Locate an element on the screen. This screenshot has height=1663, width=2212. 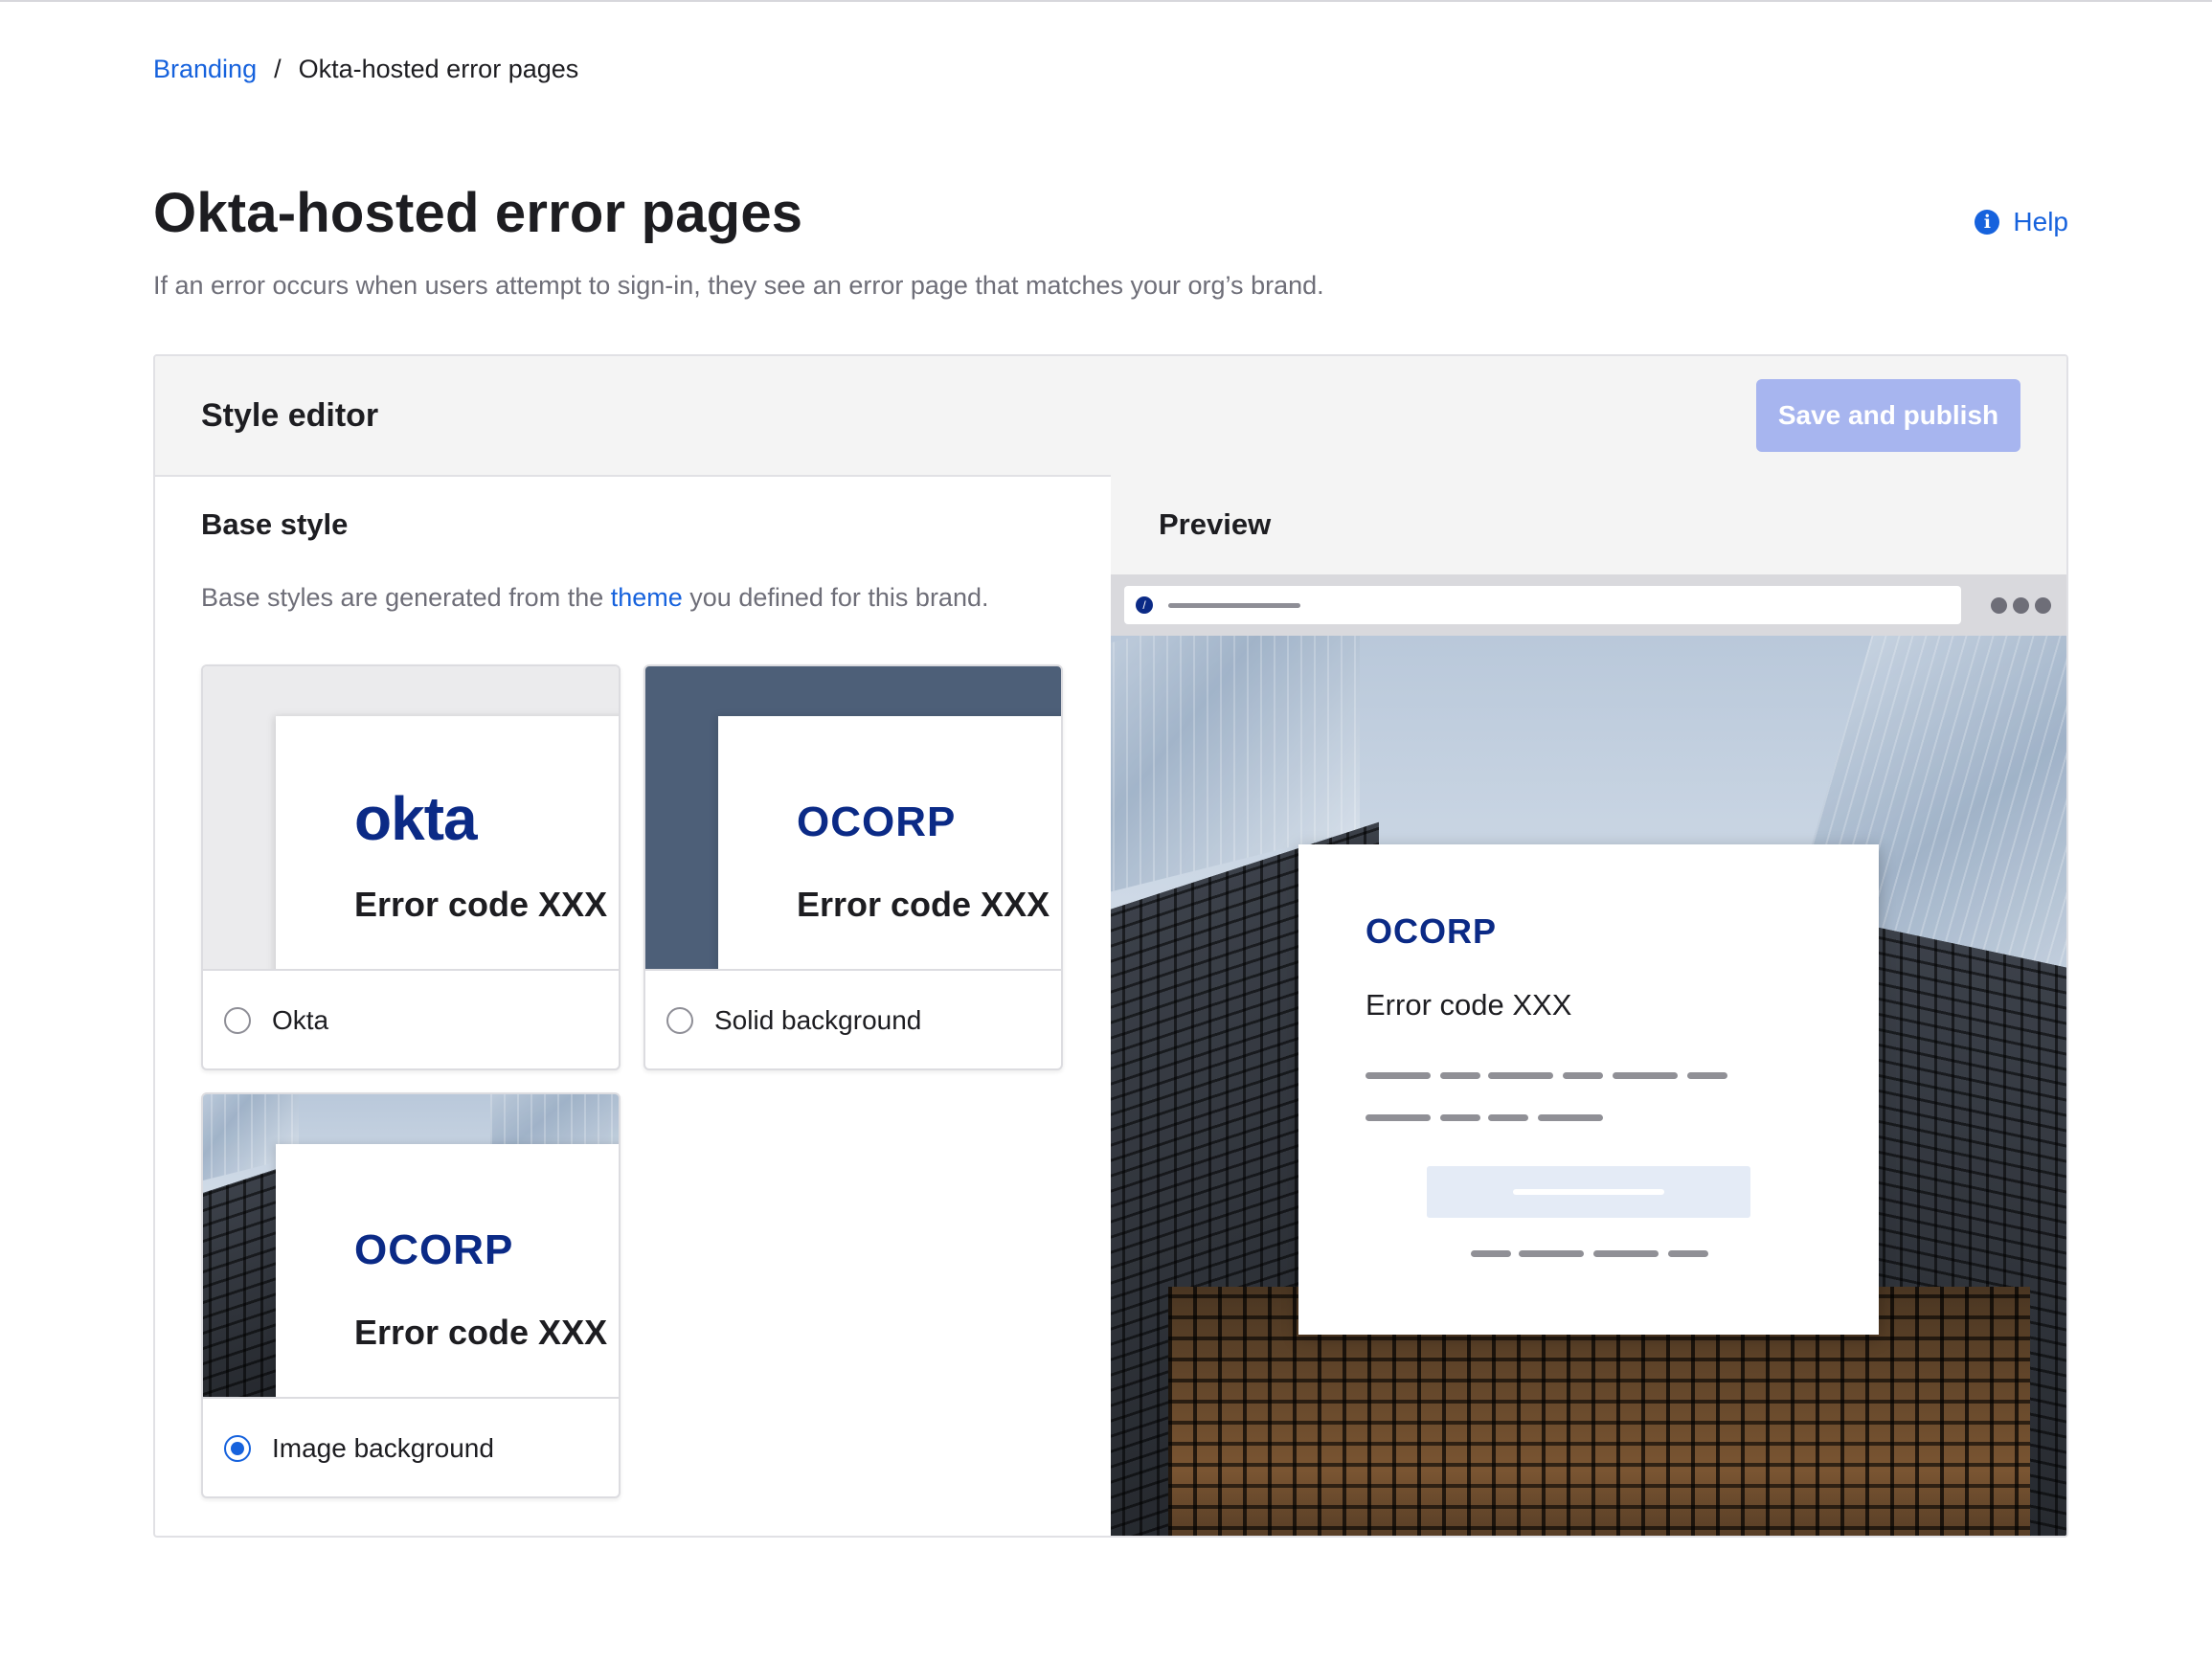
style-option-label: Image background is located at coordinates (383, 1448).